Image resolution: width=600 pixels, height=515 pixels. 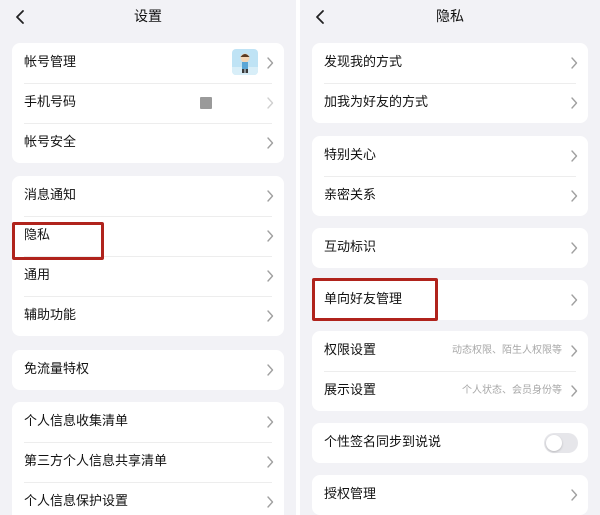 I want to click on interaction-badge-group: 互动标识, so click(x=450, y=248).